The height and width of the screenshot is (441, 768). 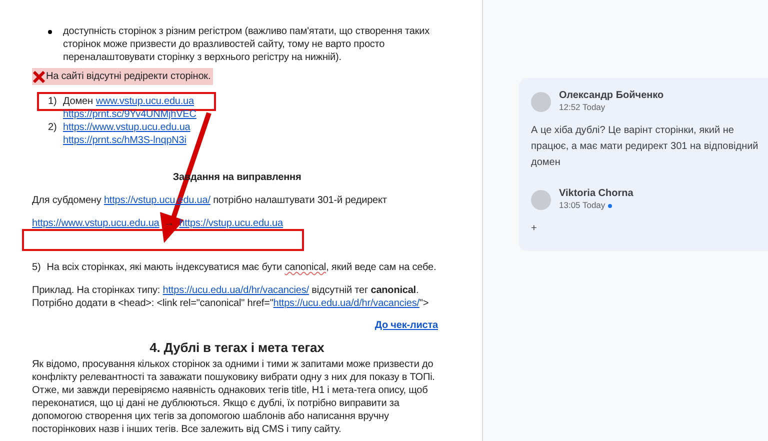 What do you see at coordinates (534, 229) in the screenshot?
I see `comment-text: +` at bounding box center [534, 229].